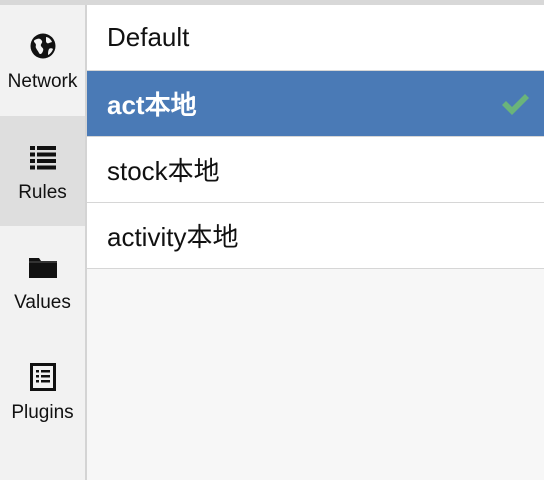  Describe the element at coordinates (315, 38) in the screenshot. I see `rule-item-default: Default` at that location.